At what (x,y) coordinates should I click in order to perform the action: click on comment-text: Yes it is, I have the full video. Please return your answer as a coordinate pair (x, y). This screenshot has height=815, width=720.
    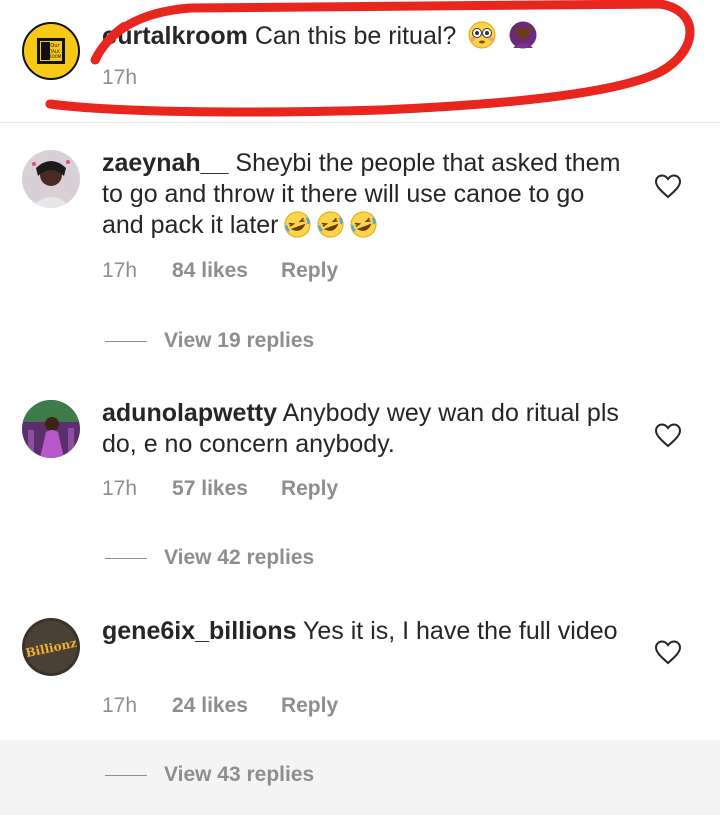
    Looking at the image, I should click on (460, 631).